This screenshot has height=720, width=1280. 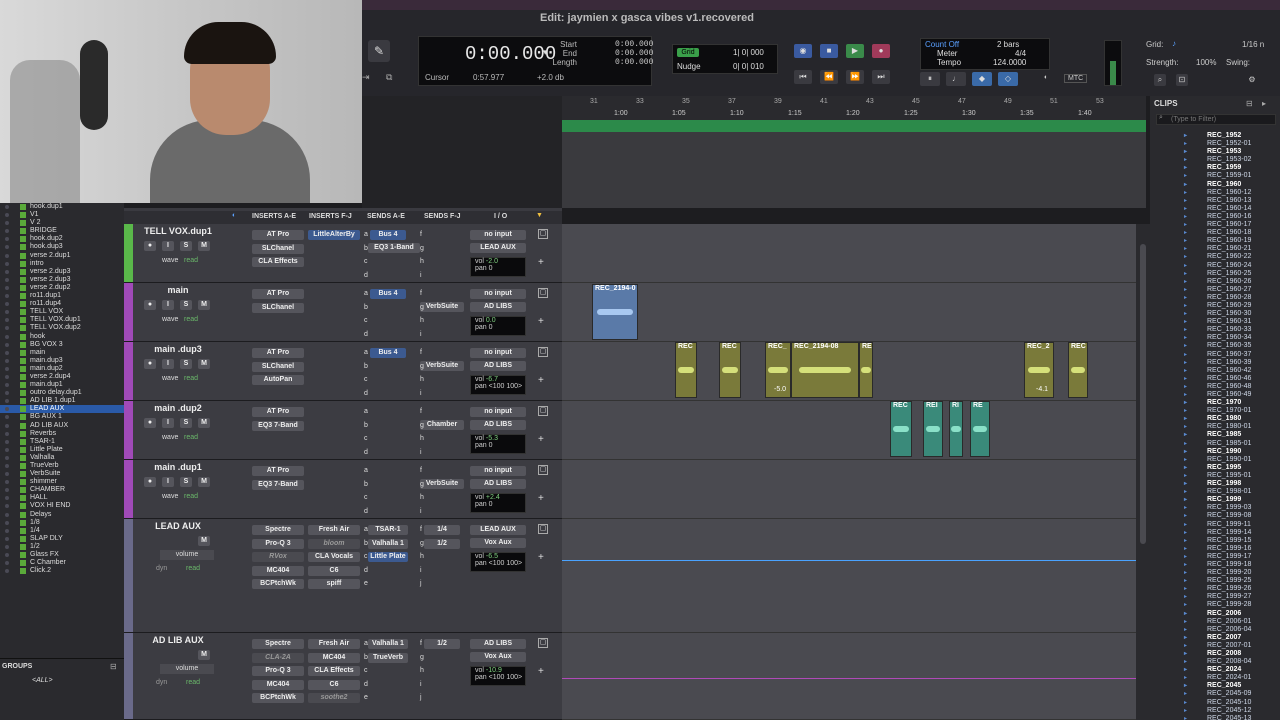 I want to click on group-all: <ALL>, so click(x=42, y=680).